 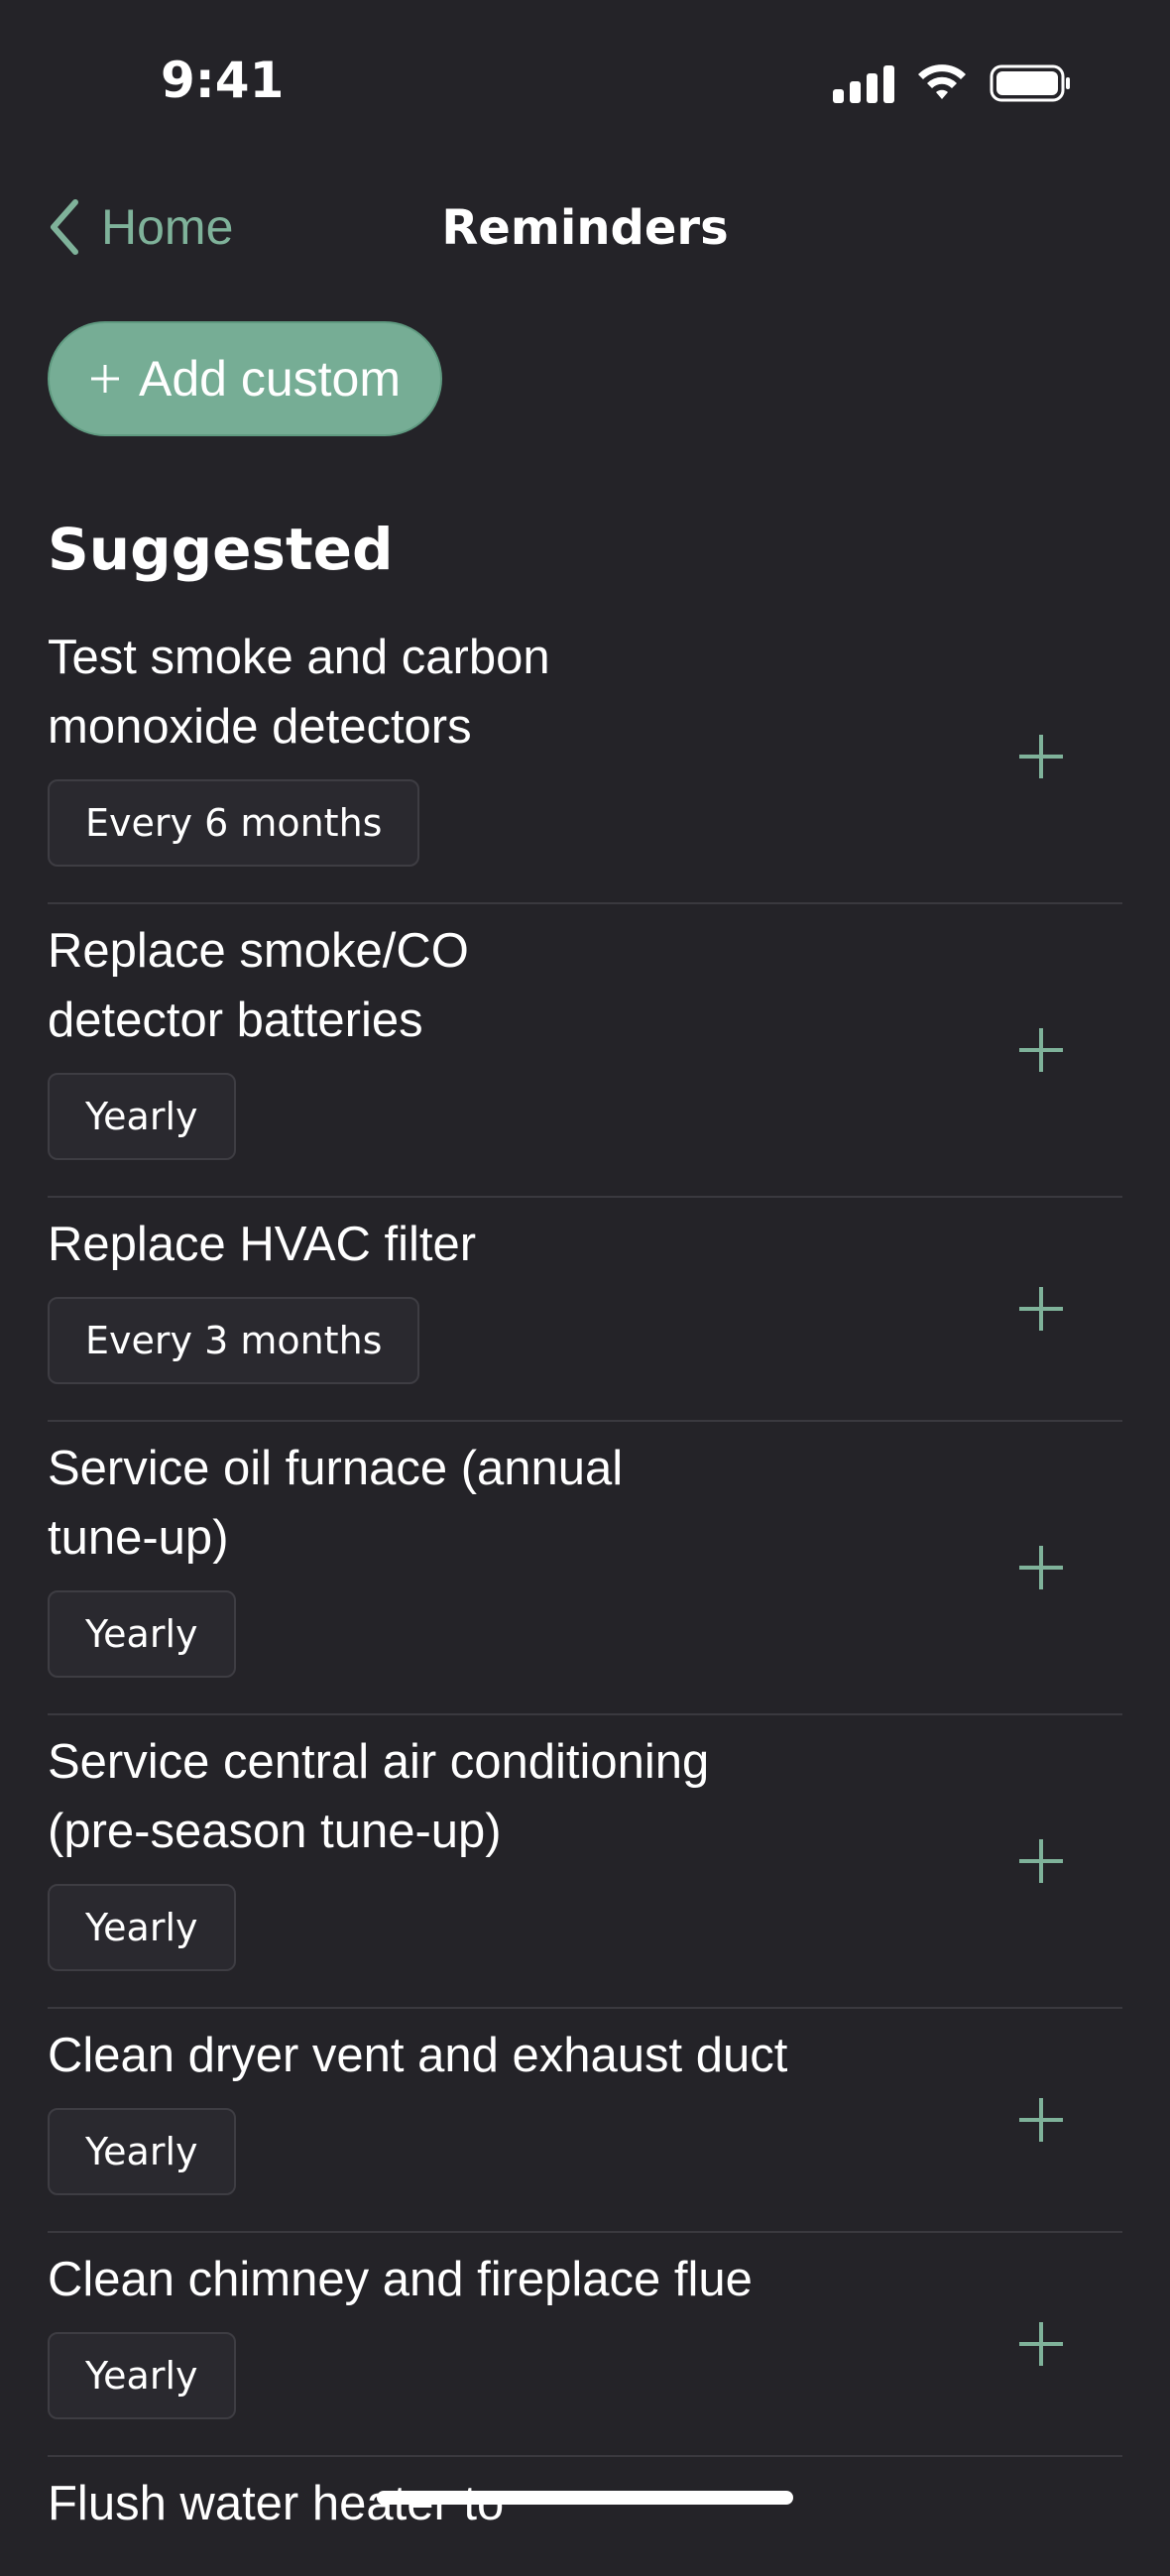 I want to click on list-item: Flush water heater to, so click(x=585, y=2516).